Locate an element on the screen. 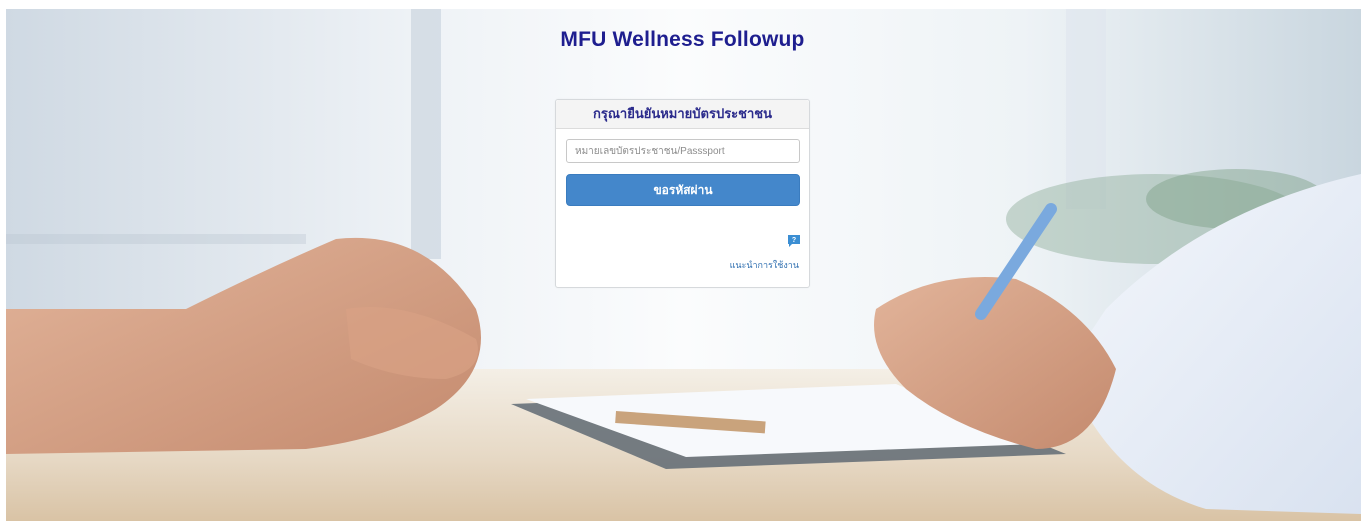 The height and width of the screenshot is (521, 1365). help-speech-bubble-icon: ? is located at coordinates (794, 241).